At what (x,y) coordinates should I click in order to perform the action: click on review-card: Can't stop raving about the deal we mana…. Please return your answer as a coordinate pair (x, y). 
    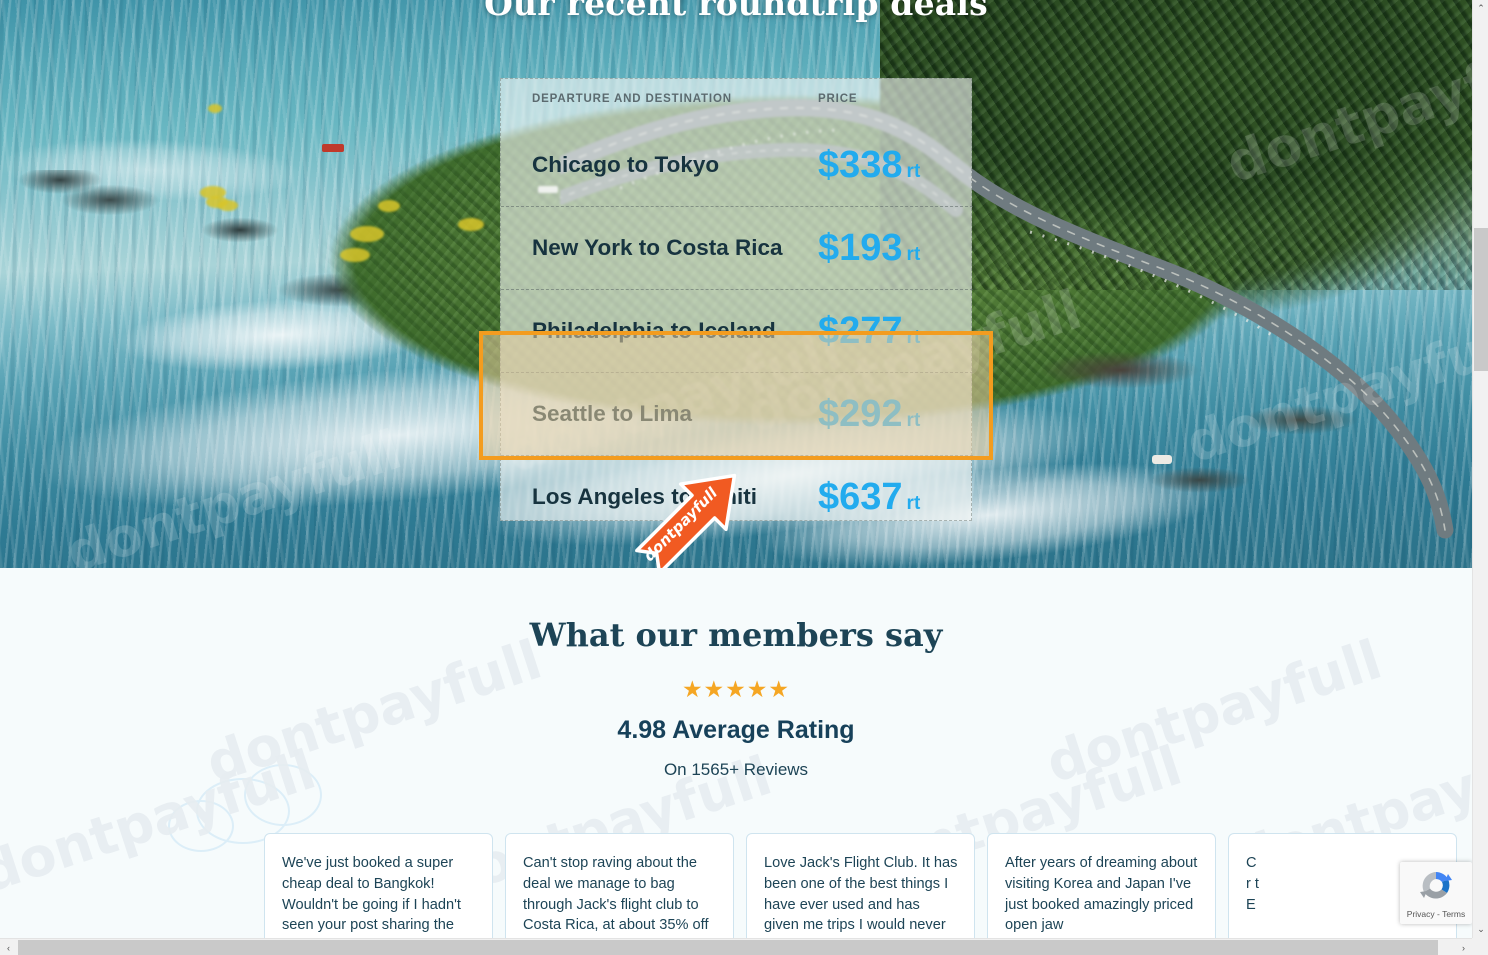
    Looking at the image, I should click on (619, 885).